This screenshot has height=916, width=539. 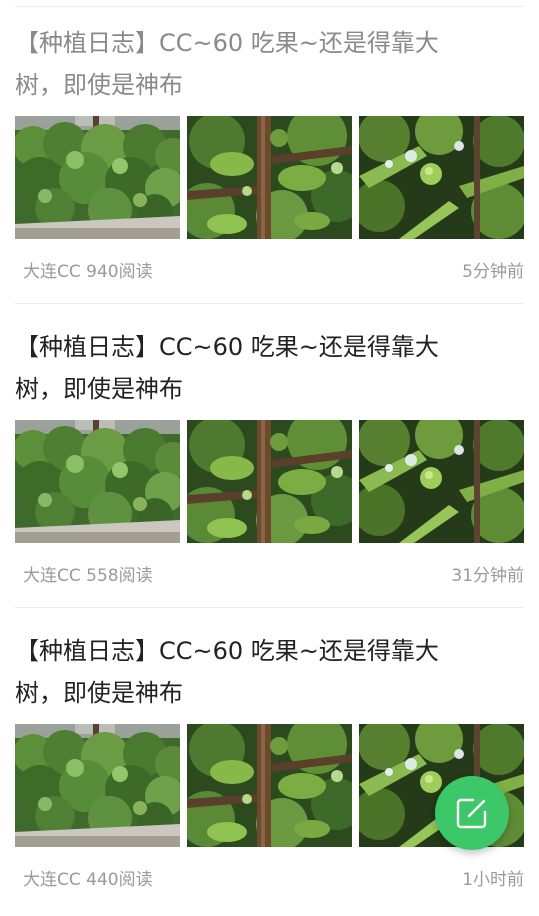 What do you see at coordinates (493, 880) in the screenshot?
I see `post-time: 1小时前` at bounding box center [493, 880].